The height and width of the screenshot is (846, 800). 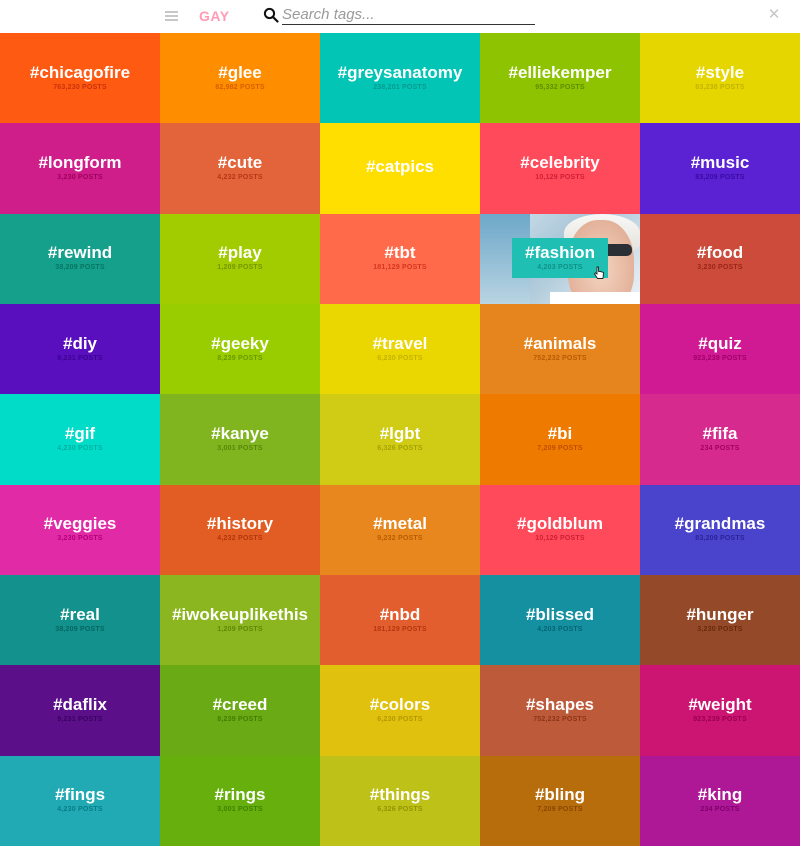 What do you see at coordinates (400, 704) in the screenshot?
I see `tile-tag-label: #colors` at bounding box center [400, 704].